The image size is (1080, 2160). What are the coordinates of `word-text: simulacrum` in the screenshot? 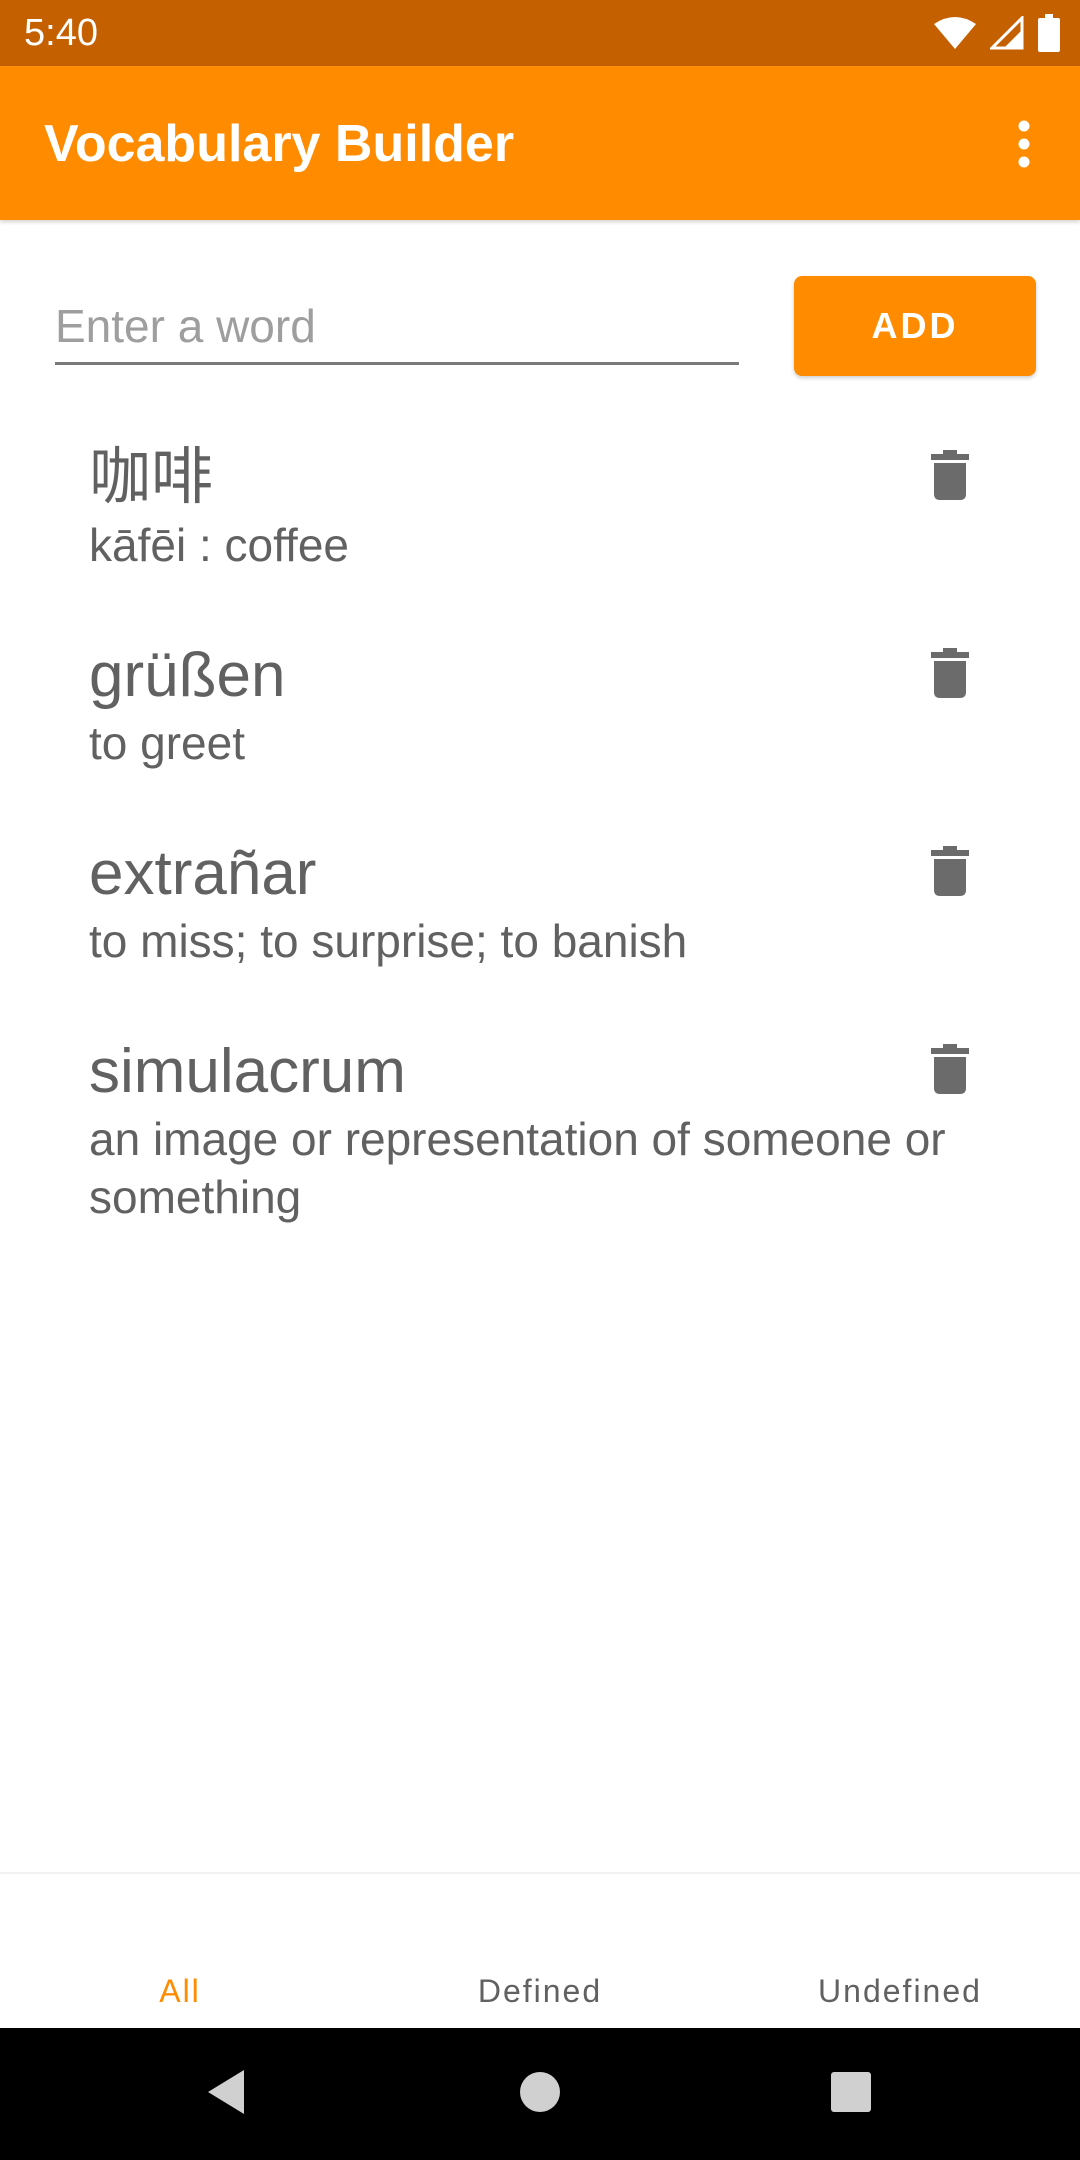 It's located at (247, 1071).